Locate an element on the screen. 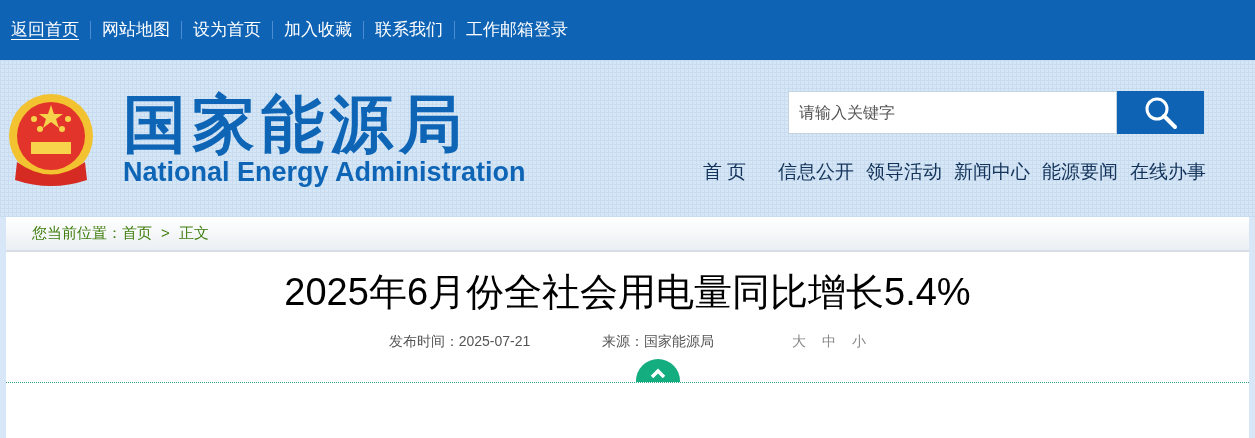 This screenshot has width=1255, height=438. top-link: 工作邮箱登录 is located at coordinates (517, 30).